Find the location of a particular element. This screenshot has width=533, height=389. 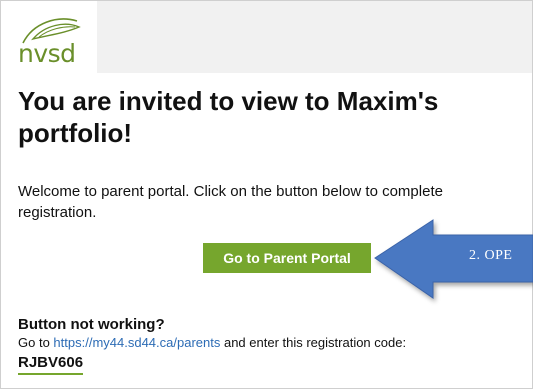

logo-text: nvsd is located at coordinates (47, 53).